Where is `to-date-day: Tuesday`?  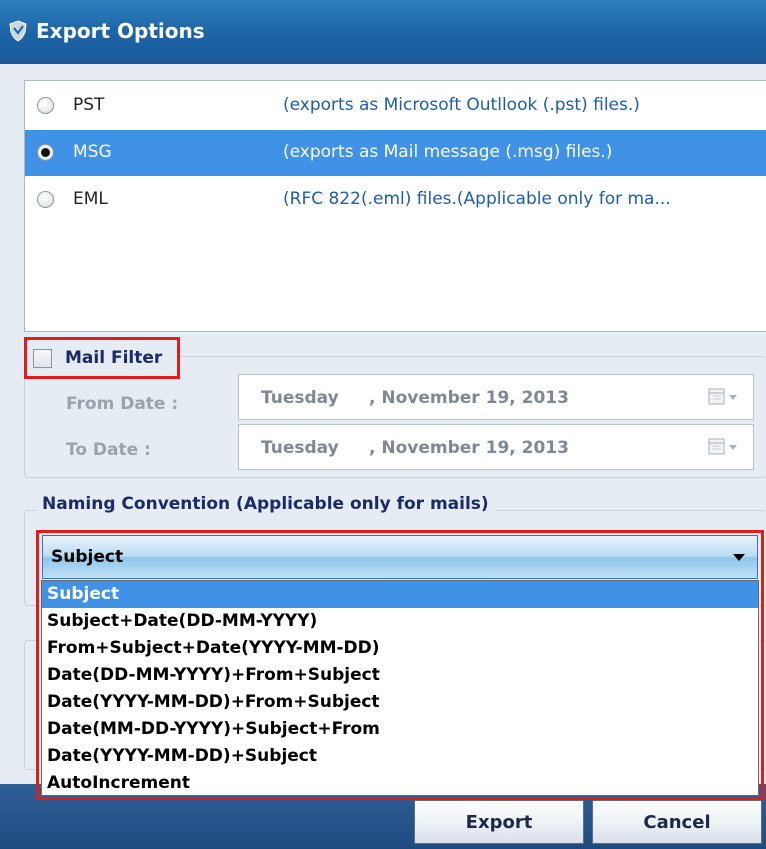
to-date-day: Tuesday is located at coordinates (300, 448).